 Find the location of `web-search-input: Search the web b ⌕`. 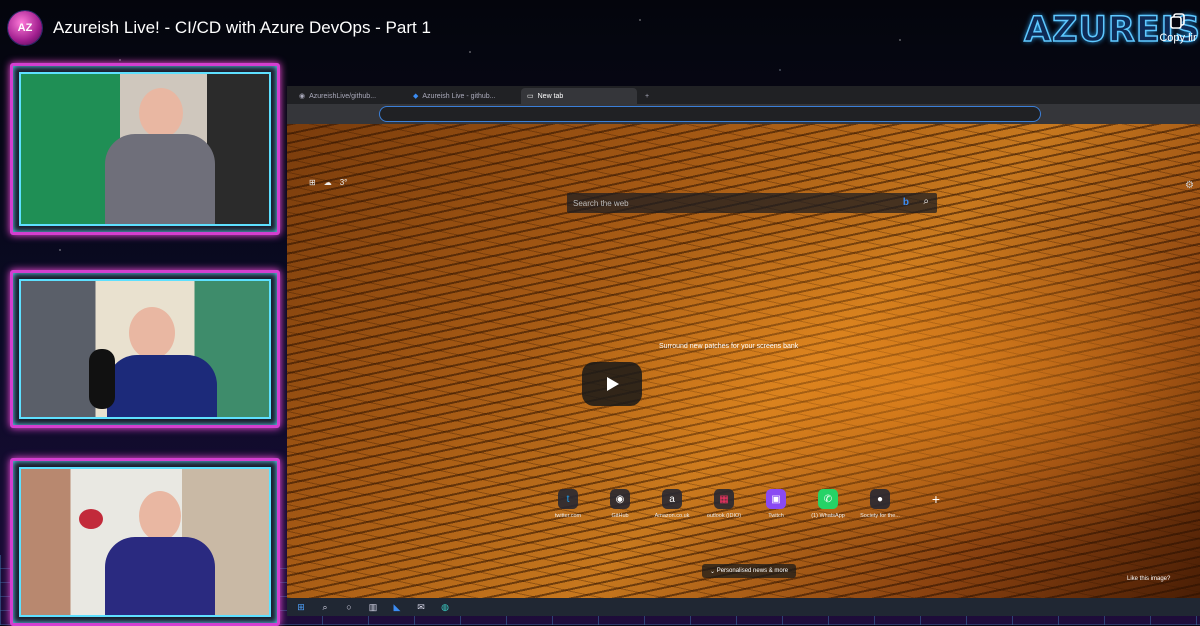

web-search-input: Search the web b ⌕ is located at coordinates (752, 203).